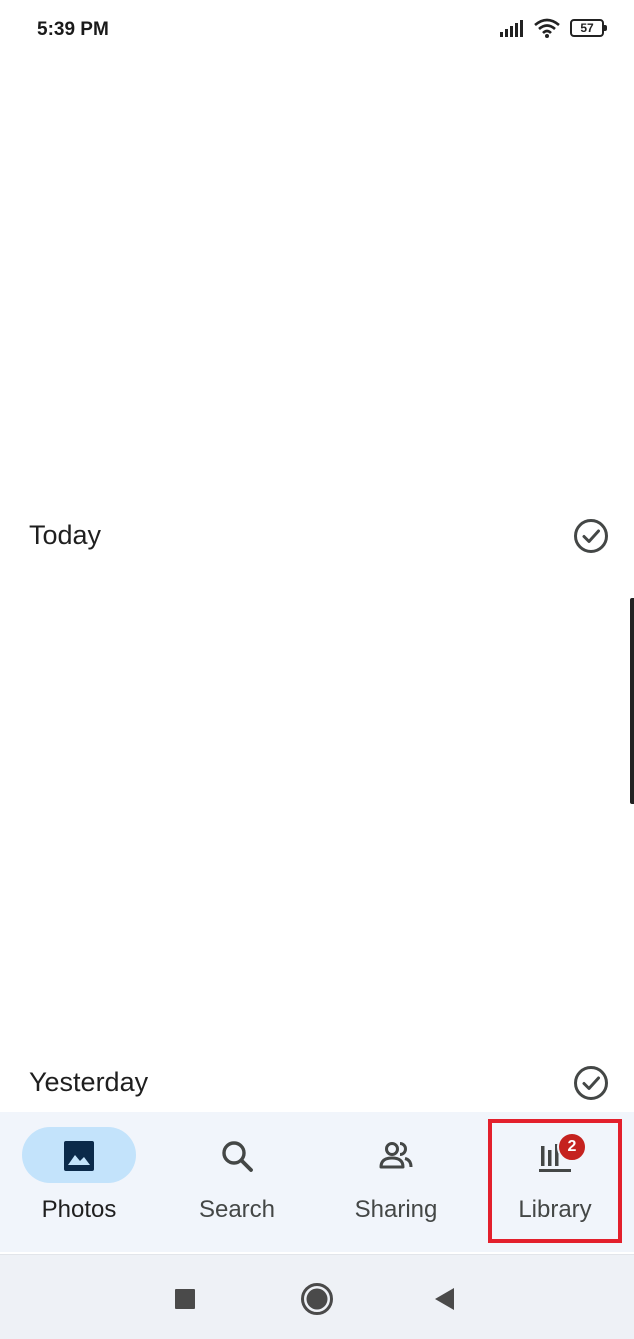  Describe the element at coordinates (237, 1182) in the screenshot. I see `nav-item-search: Search` at that location.